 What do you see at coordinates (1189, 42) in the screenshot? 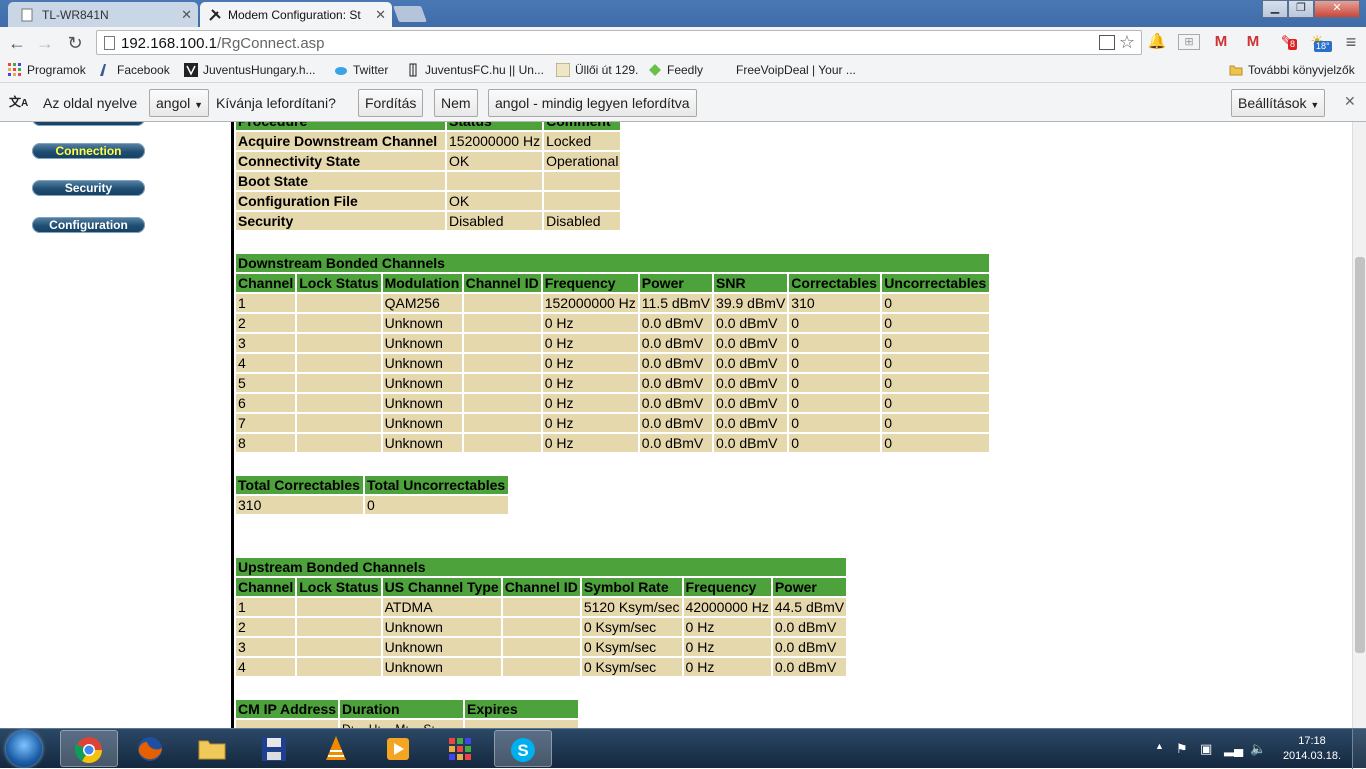
I see `extension-box-icon: ⊞` at bounding box center [1189, 42].